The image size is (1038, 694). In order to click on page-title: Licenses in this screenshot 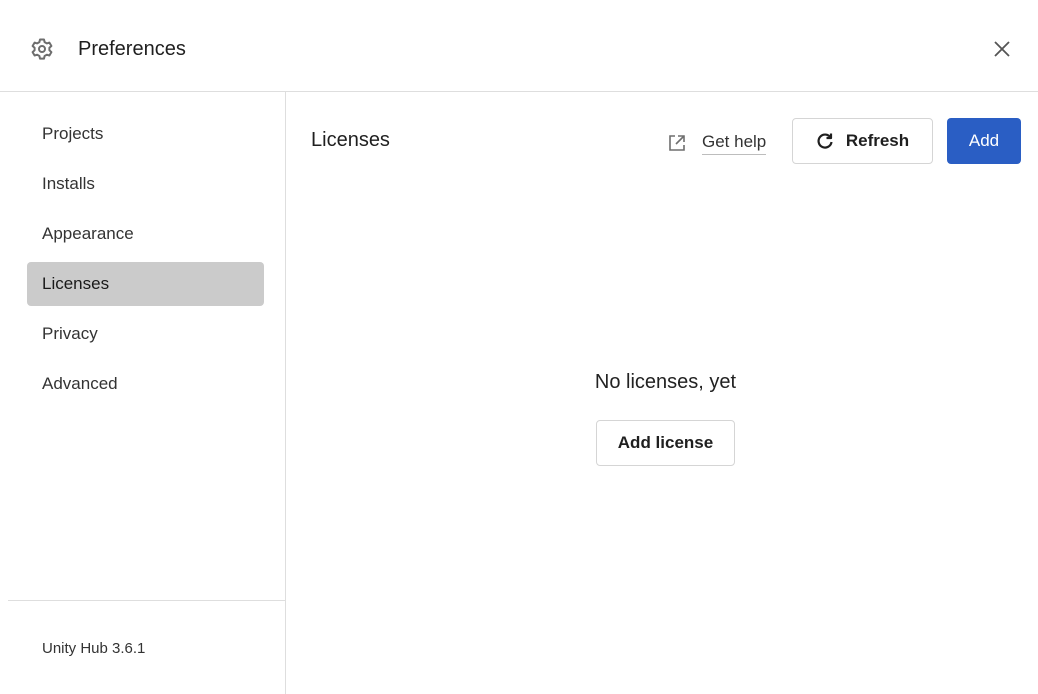, I will do `click(350, 140)`.